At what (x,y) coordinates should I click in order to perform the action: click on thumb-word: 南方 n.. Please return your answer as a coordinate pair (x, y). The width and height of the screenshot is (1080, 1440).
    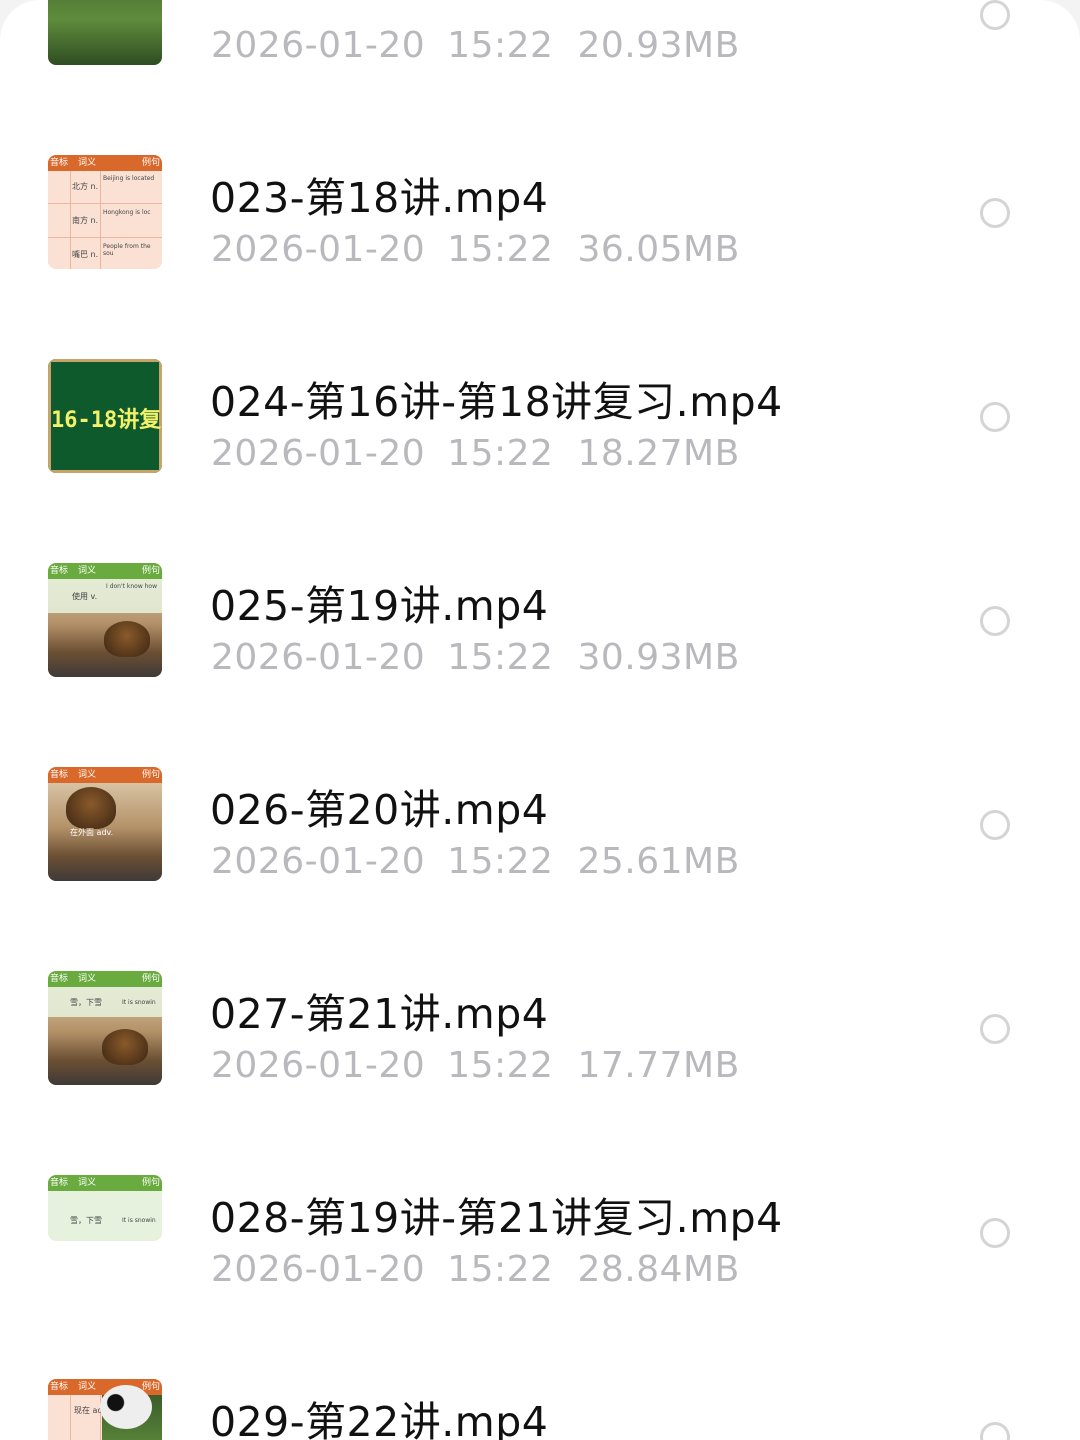
    Looking at the image, I should click on (85, 220).